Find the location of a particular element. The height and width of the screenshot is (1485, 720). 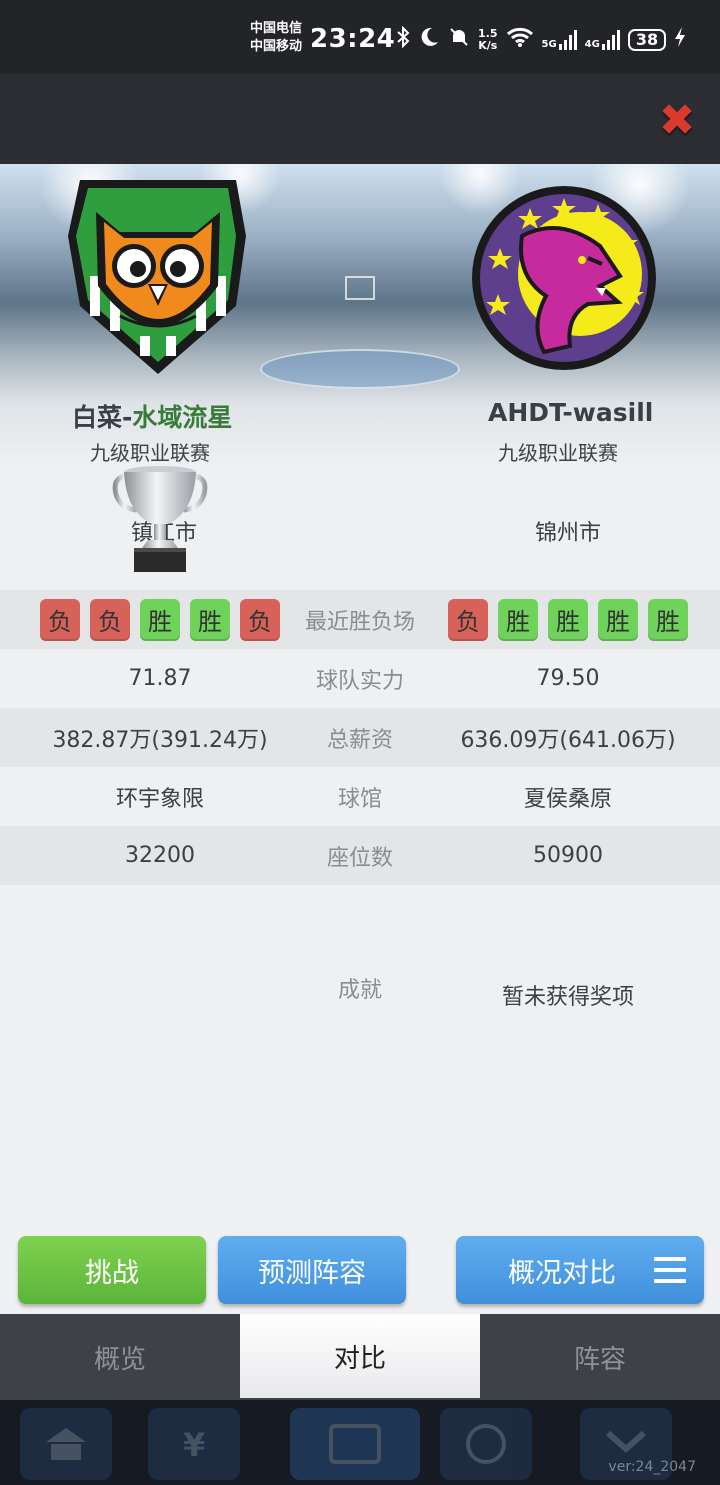

tab-compare: 对比 is located at coordinates (360, 1356).